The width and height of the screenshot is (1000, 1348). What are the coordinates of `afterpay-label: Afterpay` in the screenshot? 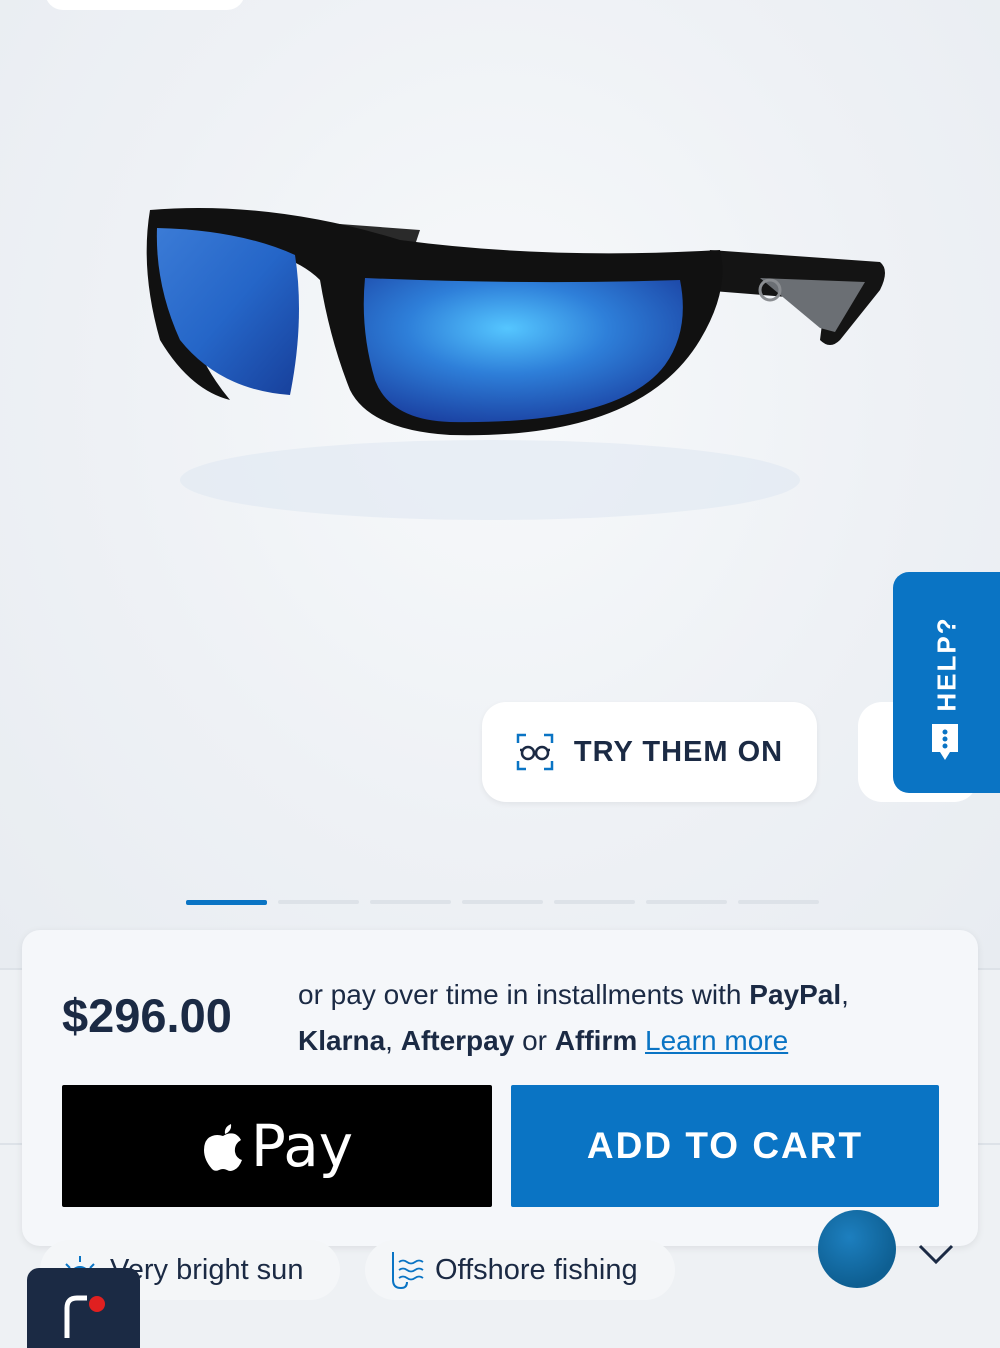 It's located at (457, 1040).